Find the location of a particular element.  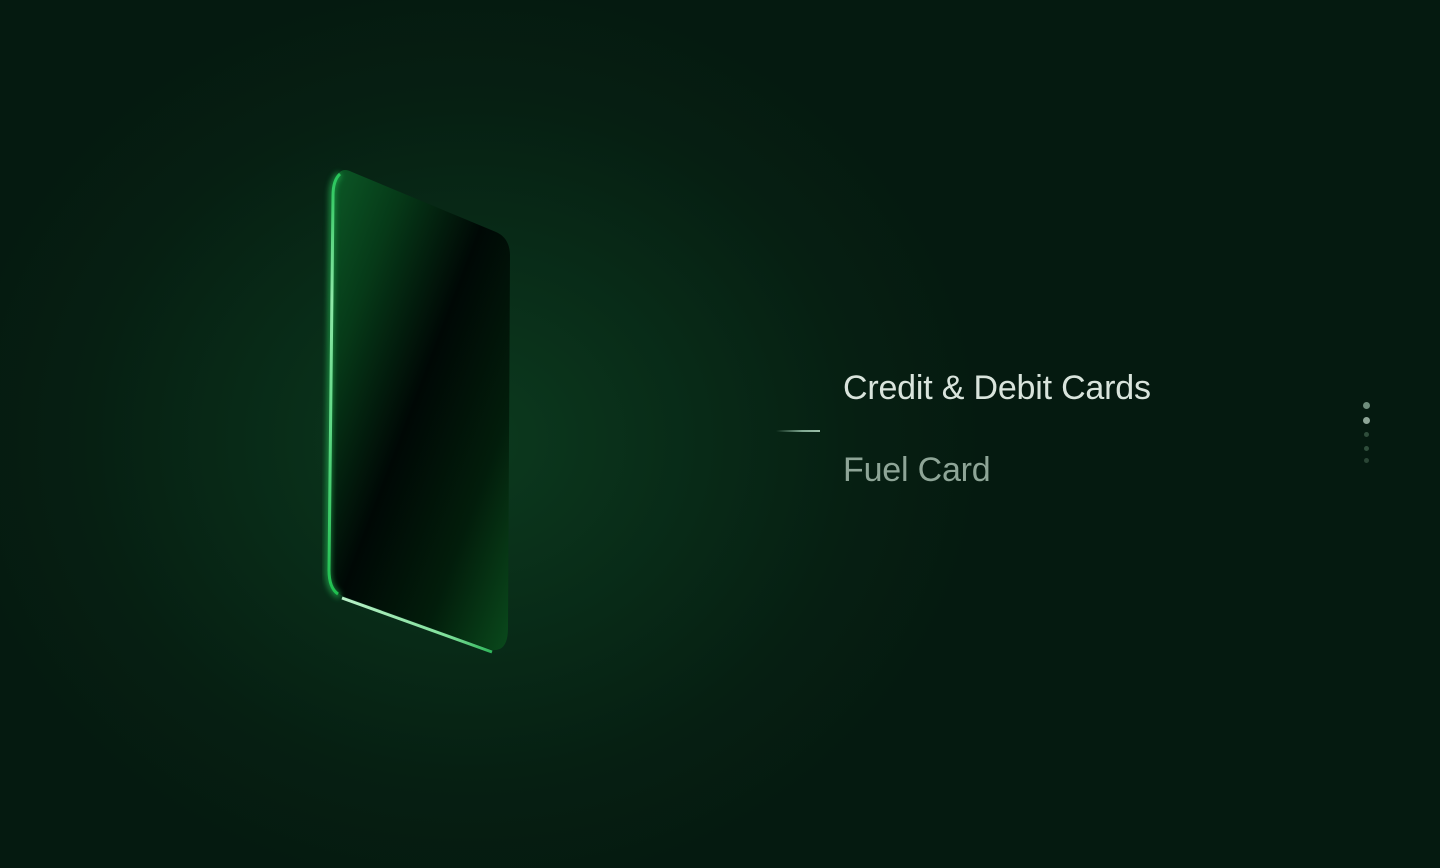

menu-item-fuel-card: Fuel Card is located at coordinates (1073, 470).